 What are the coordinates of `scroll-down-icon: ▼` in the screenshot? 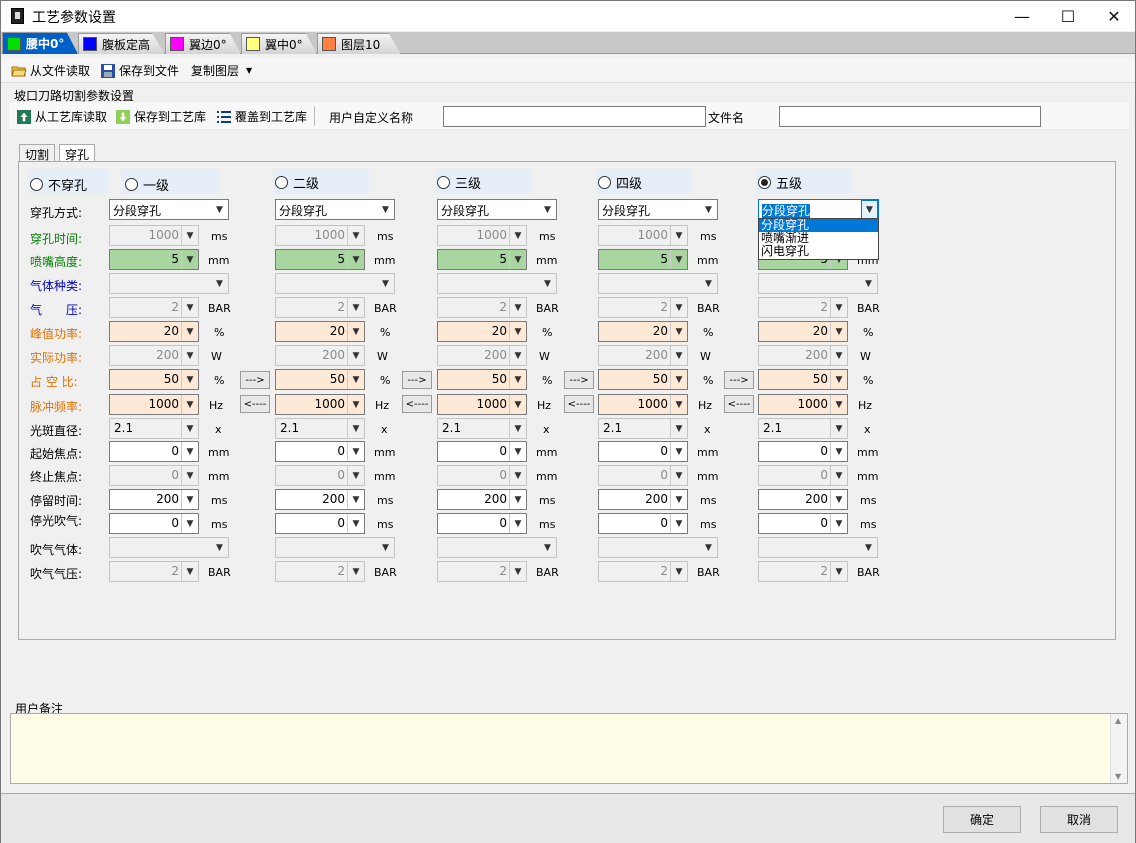 It's located at (1118, 776).